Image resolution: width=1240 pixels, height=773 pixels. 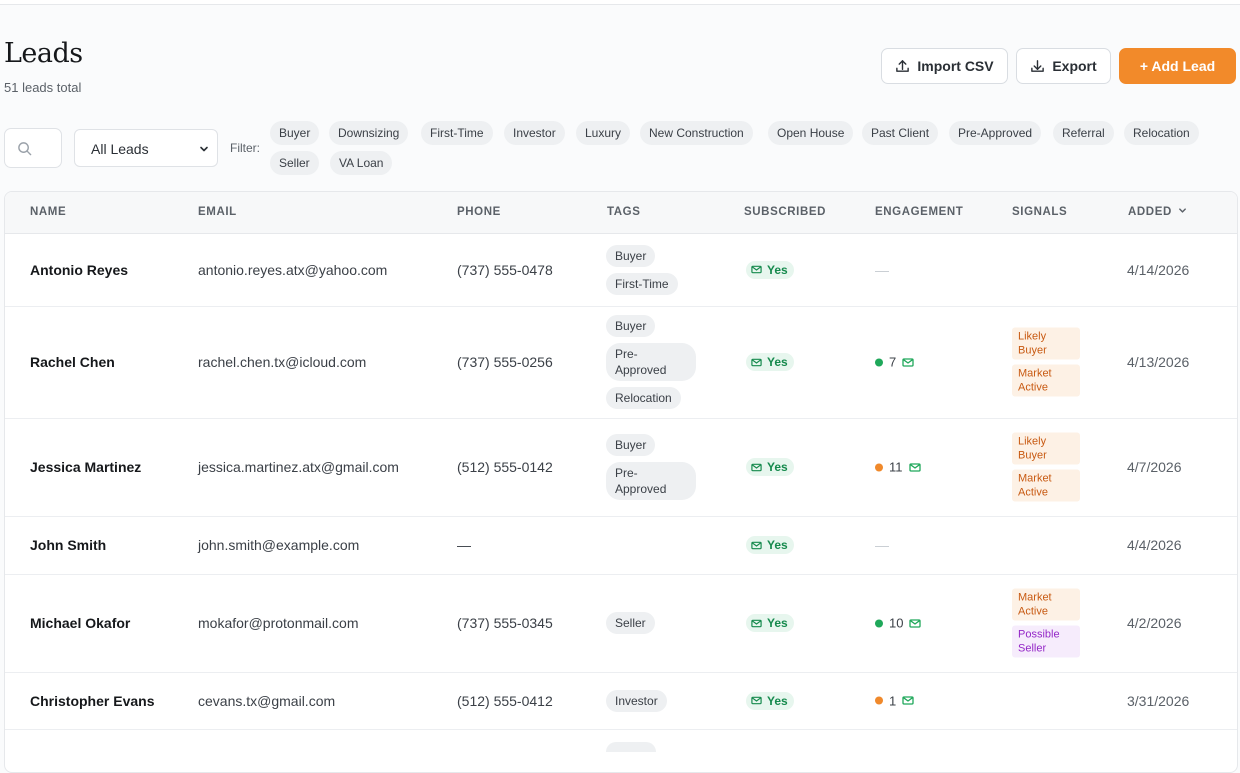 What do you see at coordinates (955, 66) in the screenshot?
I see `import-csv-label: Import CSV` at bounding box center [955, 66].